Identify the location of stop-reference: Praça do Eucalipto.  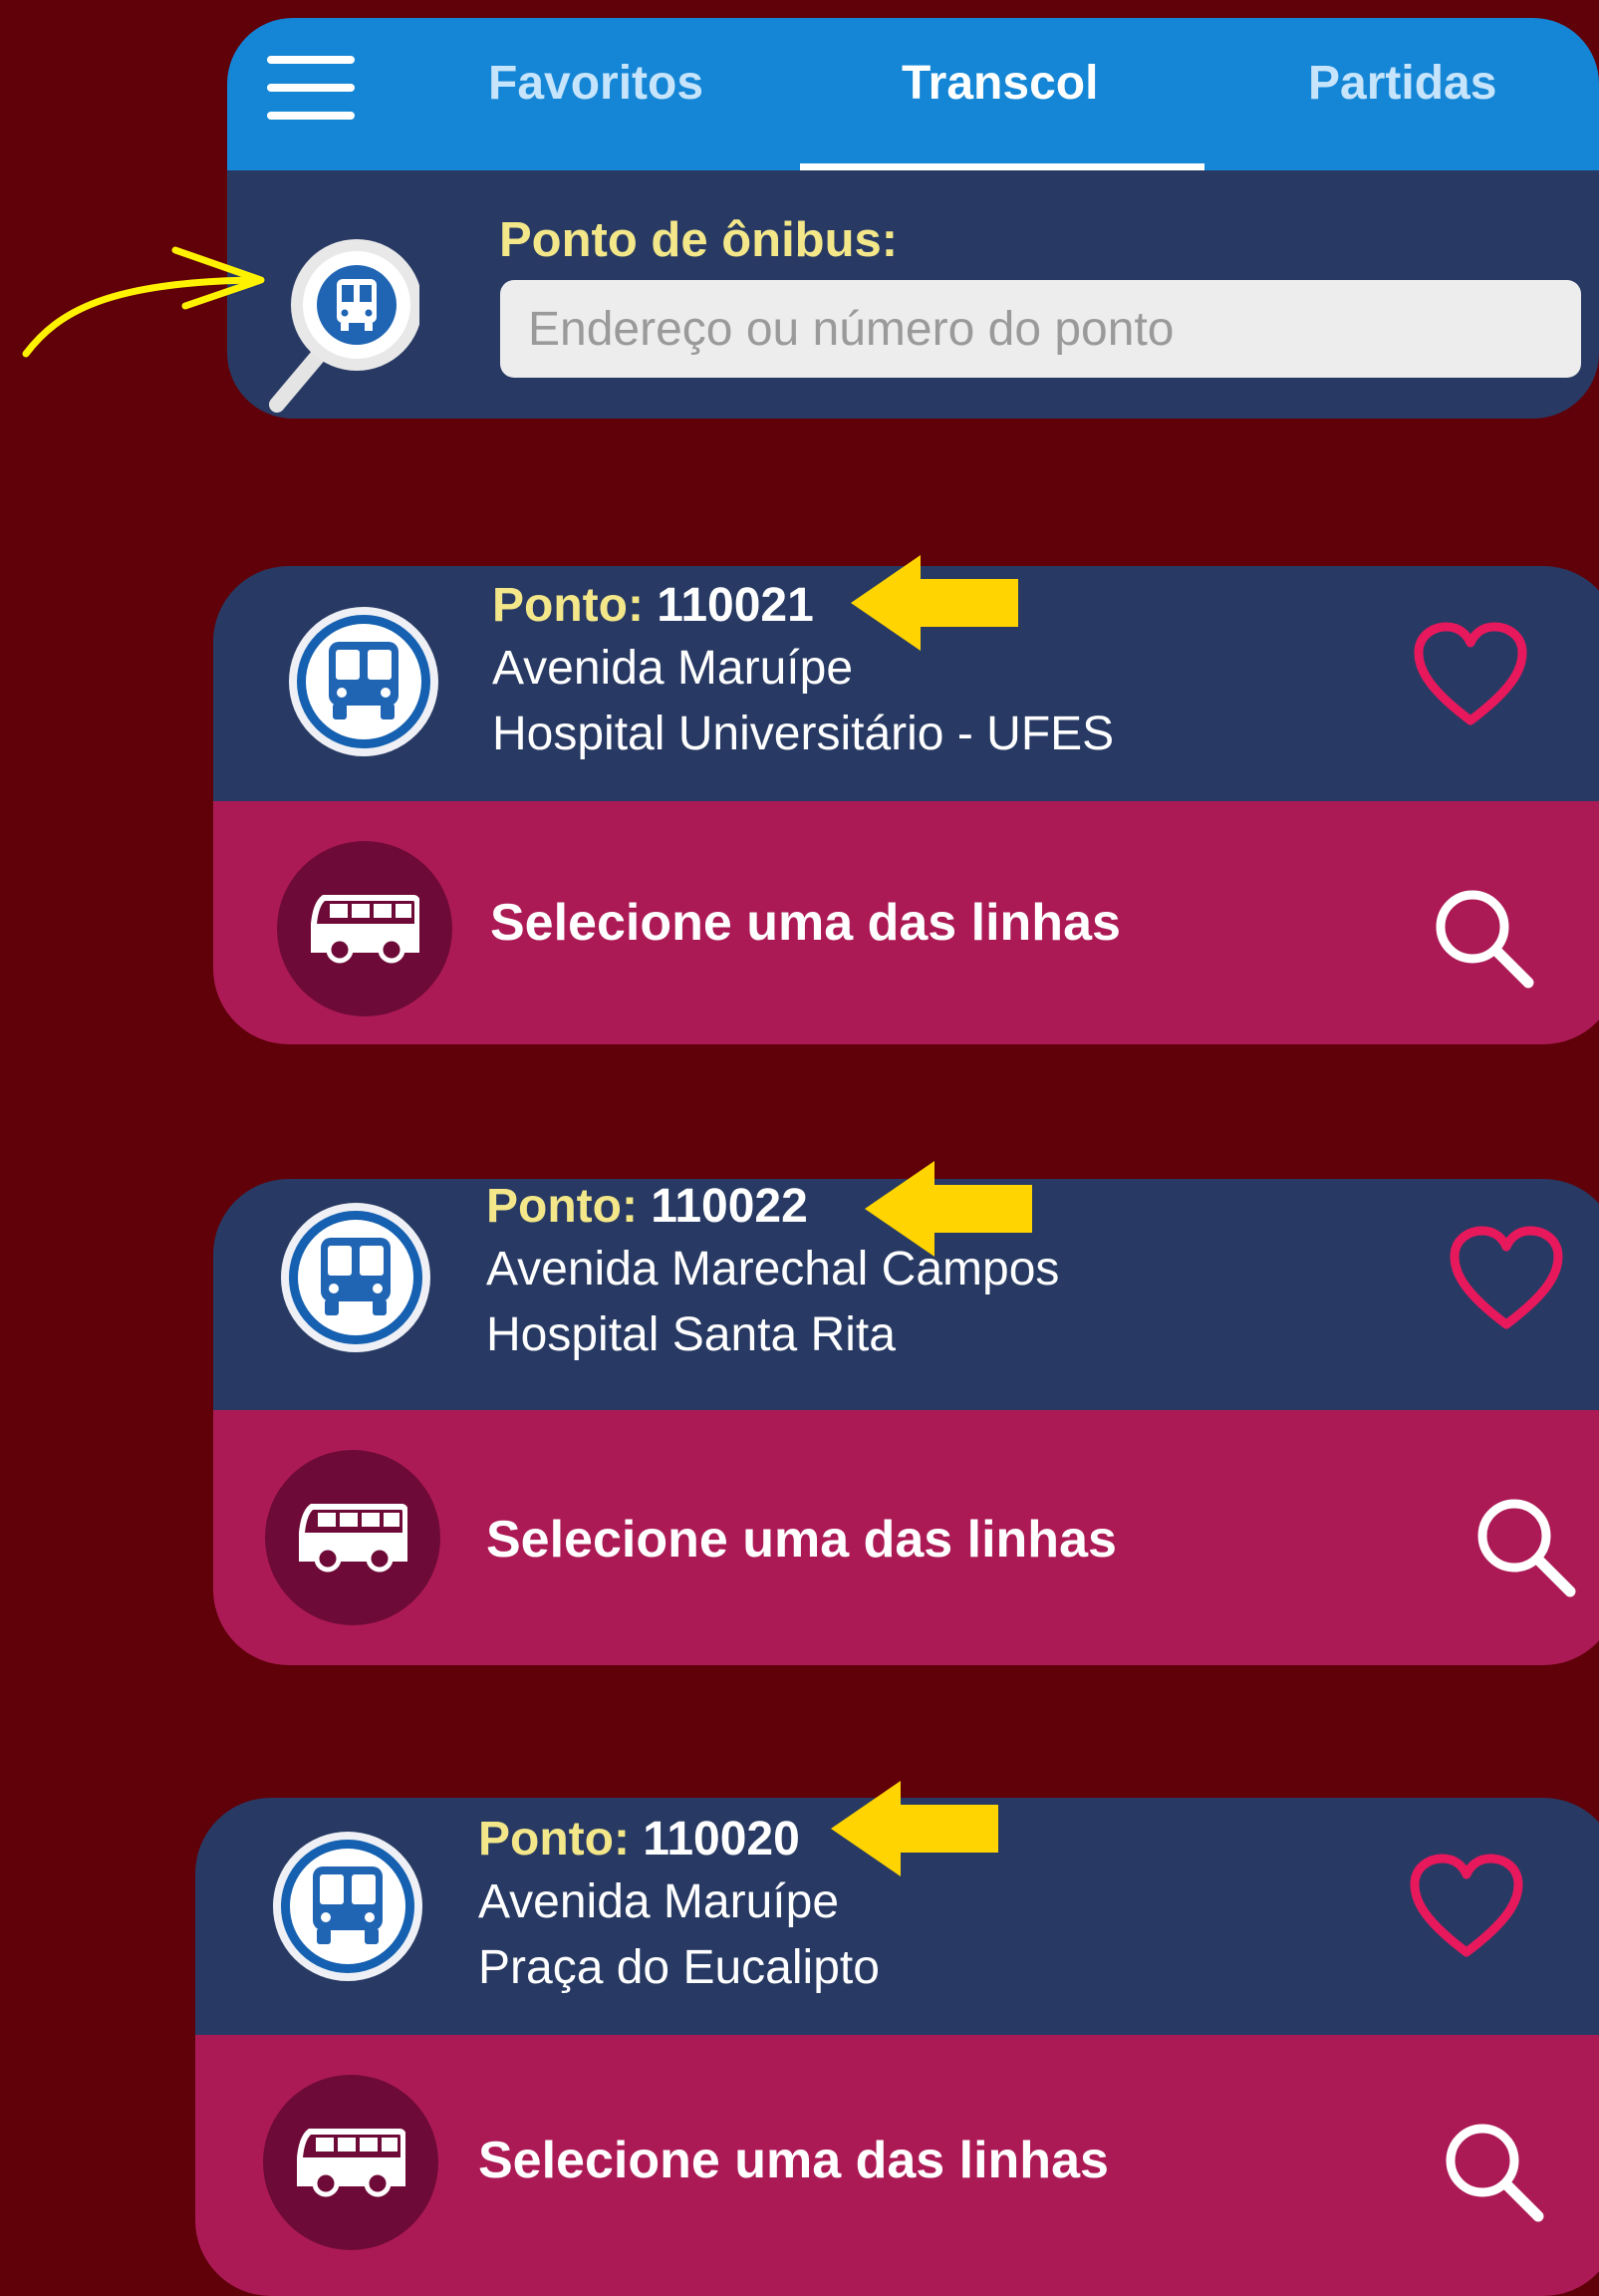
(679, 1967).